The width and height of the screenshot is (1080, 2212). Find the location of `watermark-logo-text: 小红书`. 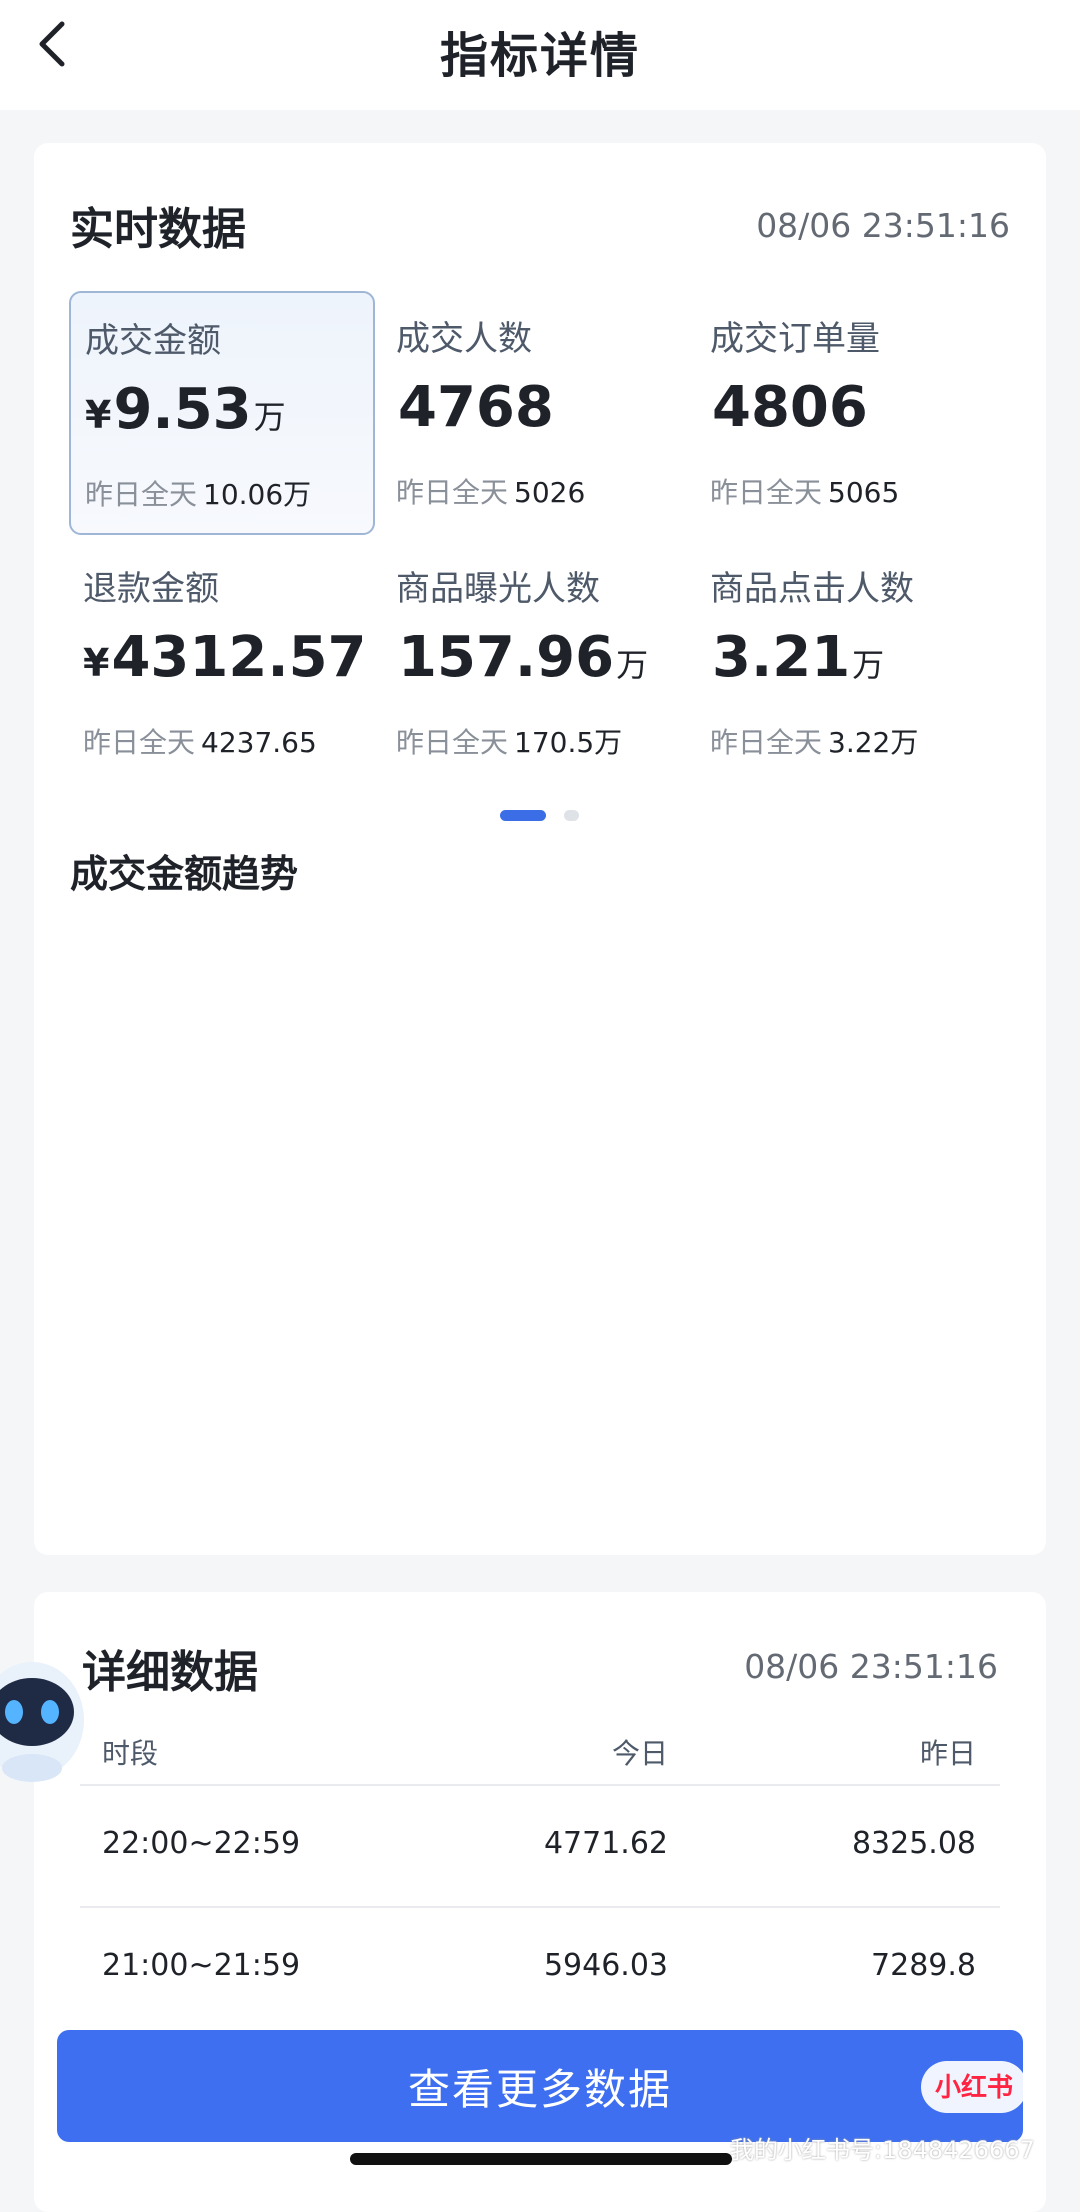

watermark-logo-text: 小红书 is located at coordinates (974, 2087).